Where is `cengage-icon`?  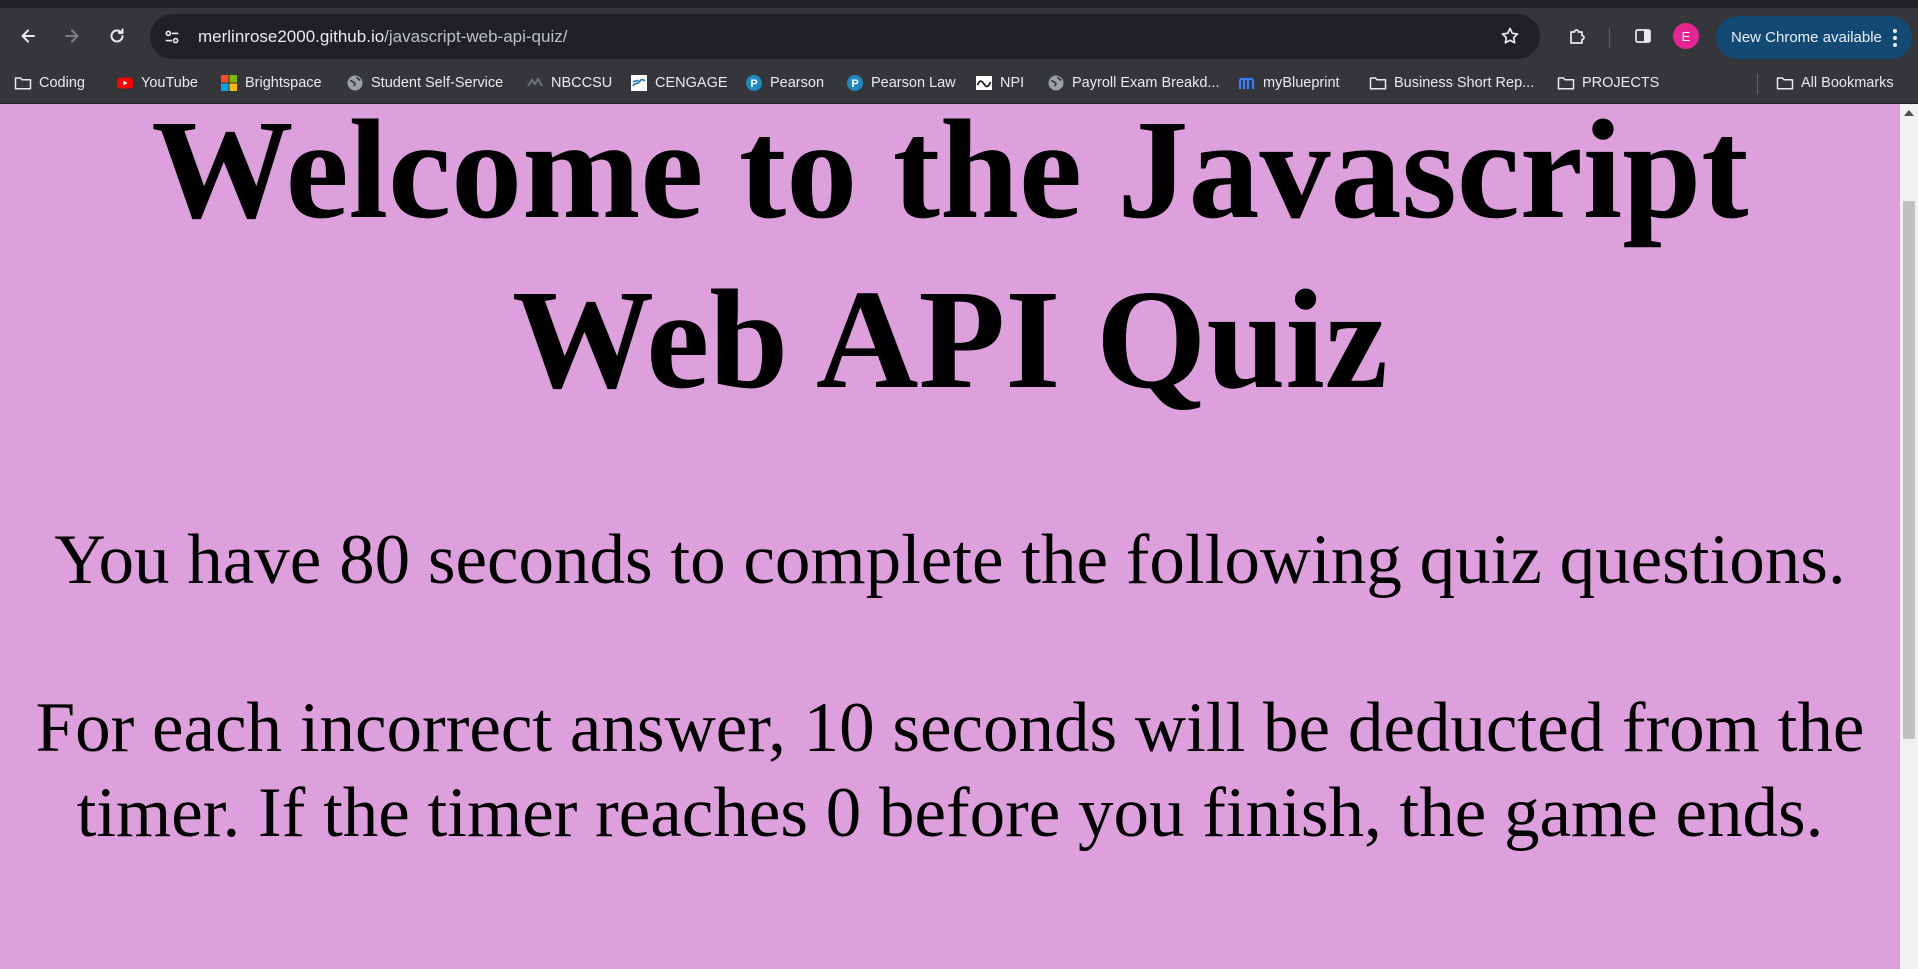
cengage-icon is located at coordinates (639, 83).